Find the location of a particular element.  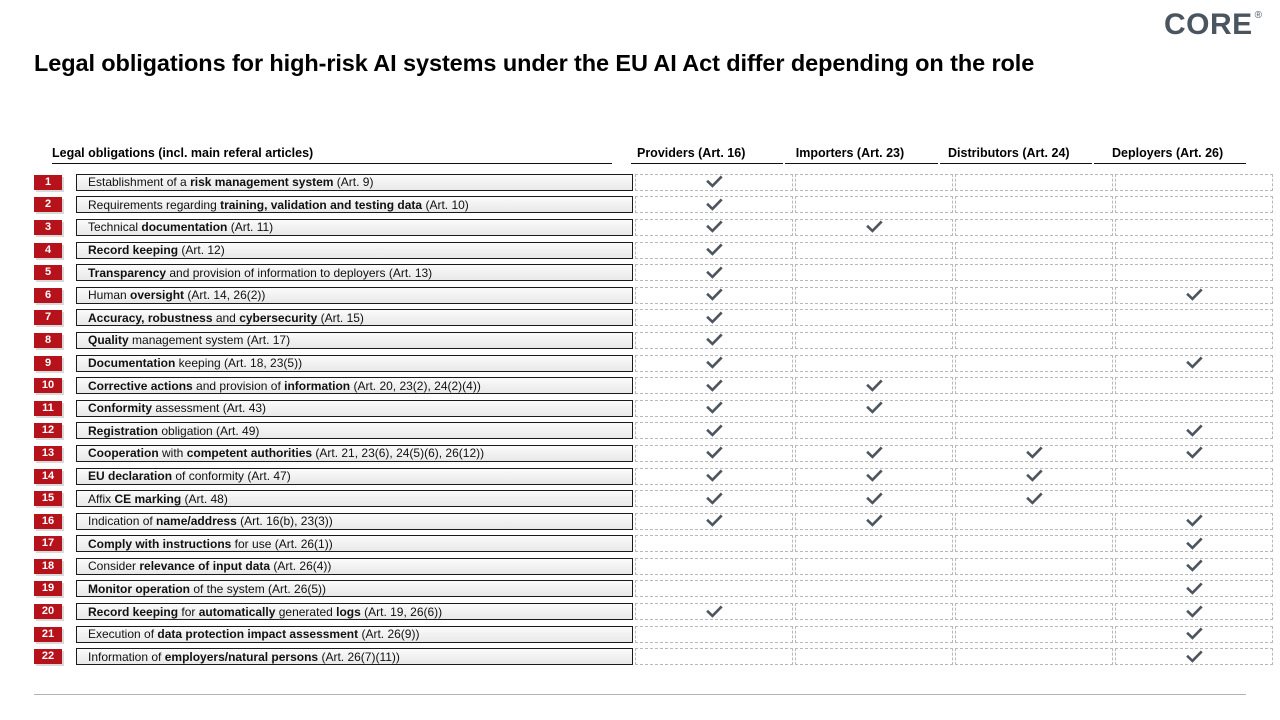

header-rule-providers is located at coordinates (707, 165).